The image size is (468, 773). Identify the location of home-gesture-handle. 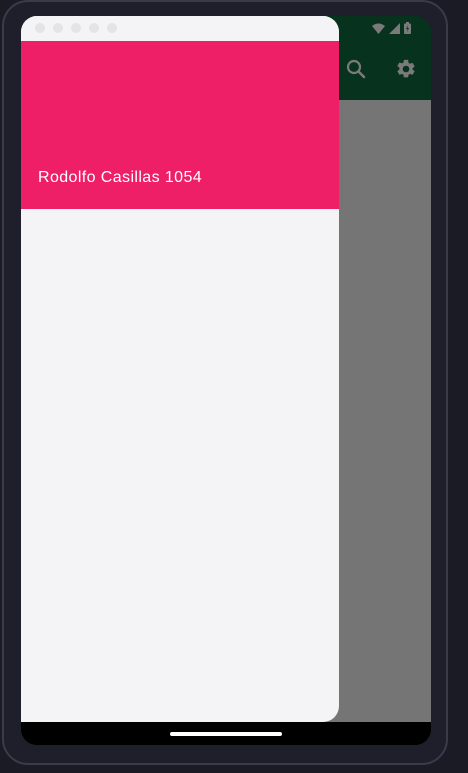
(226, 734).